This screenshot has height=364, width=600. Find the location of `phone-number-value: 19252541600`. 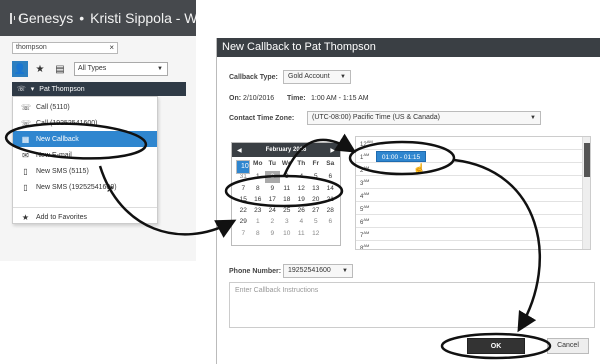

phone-number-value: 19252541600 is located at coordinates (309, 270).